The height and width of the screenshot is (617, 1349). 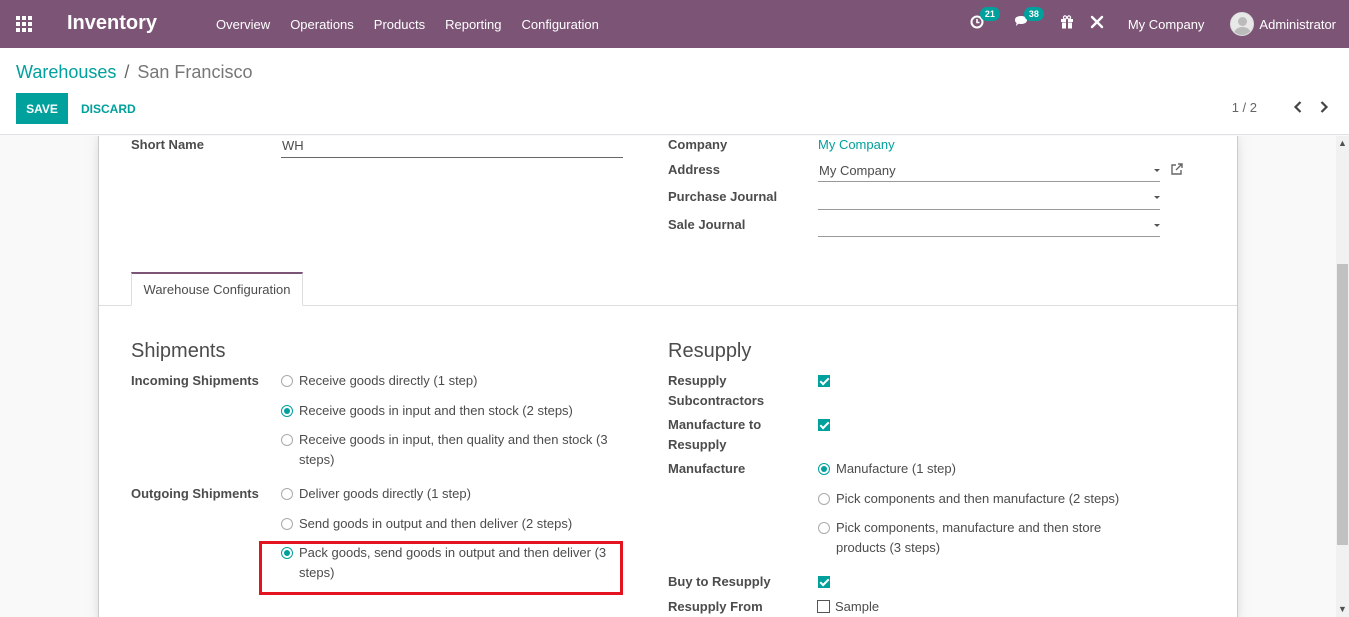 I want to click on sale-journal-label: Sale Journal, so click(x=707, y=224).